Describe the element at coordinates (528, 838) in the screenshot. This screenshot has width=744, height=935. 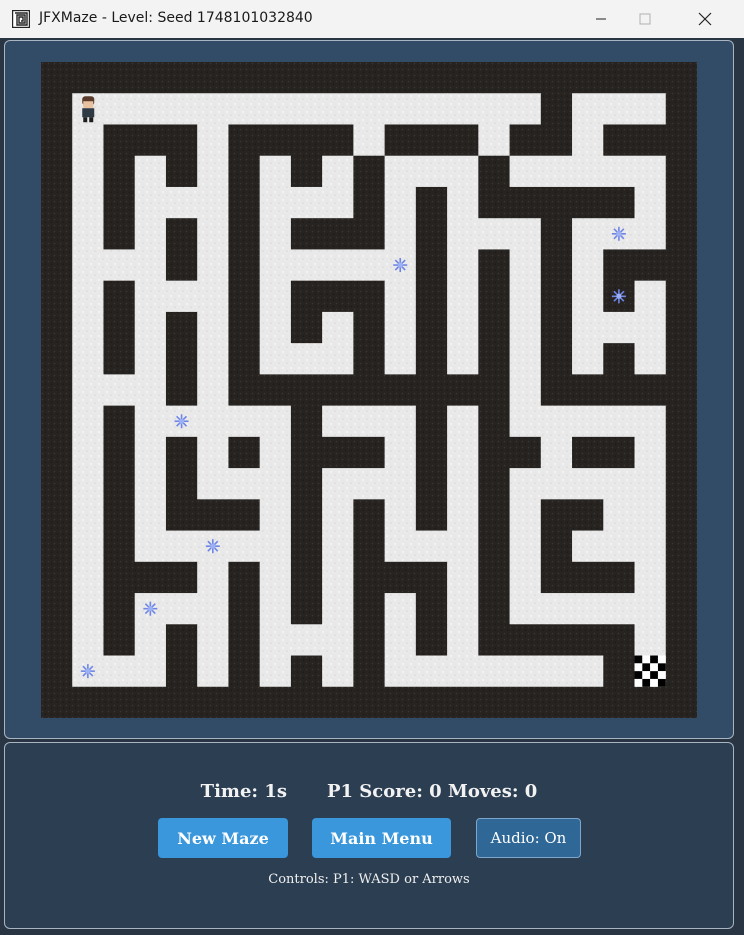
I see `audio-toggle-button: Audio: On` at that location.